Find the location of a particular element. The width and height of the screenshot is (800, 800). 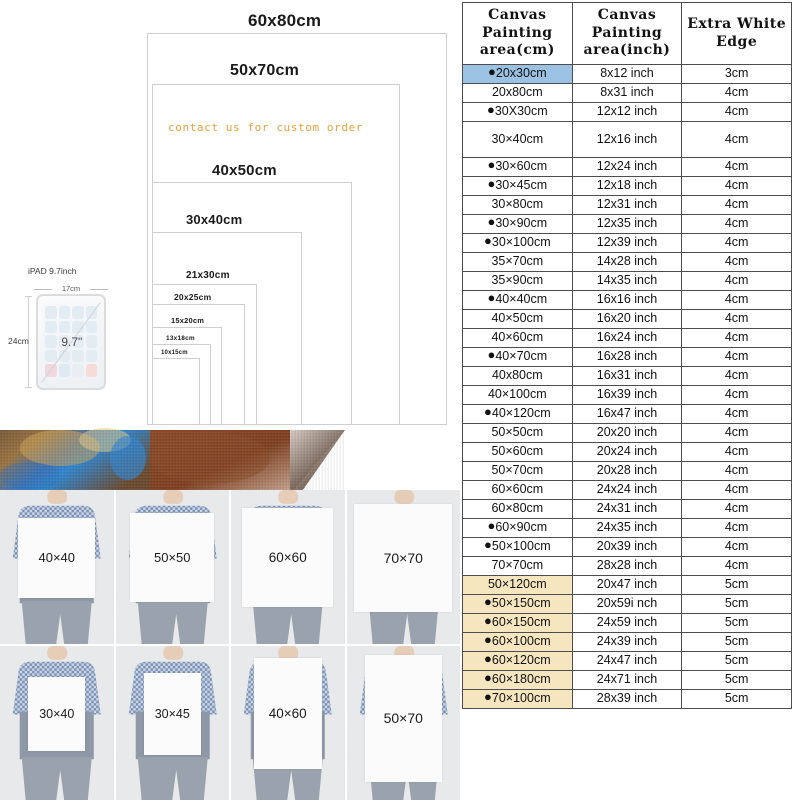

cell-canvas-area-inch: 12x12 inch is located at coordinates (627, 112).